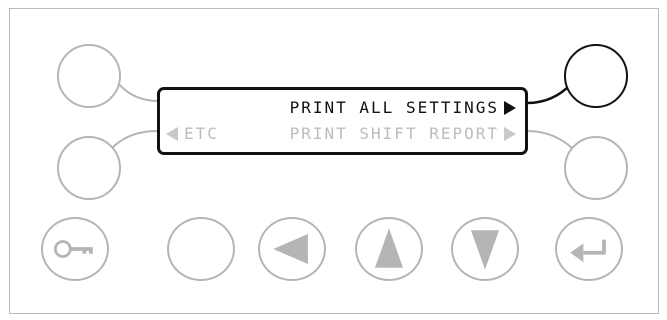 The width and height of the screenshot is (667, 320). I want to click on menu-item-print-all-settings: PRINT ALL SETTINGS, so click(342, 108).